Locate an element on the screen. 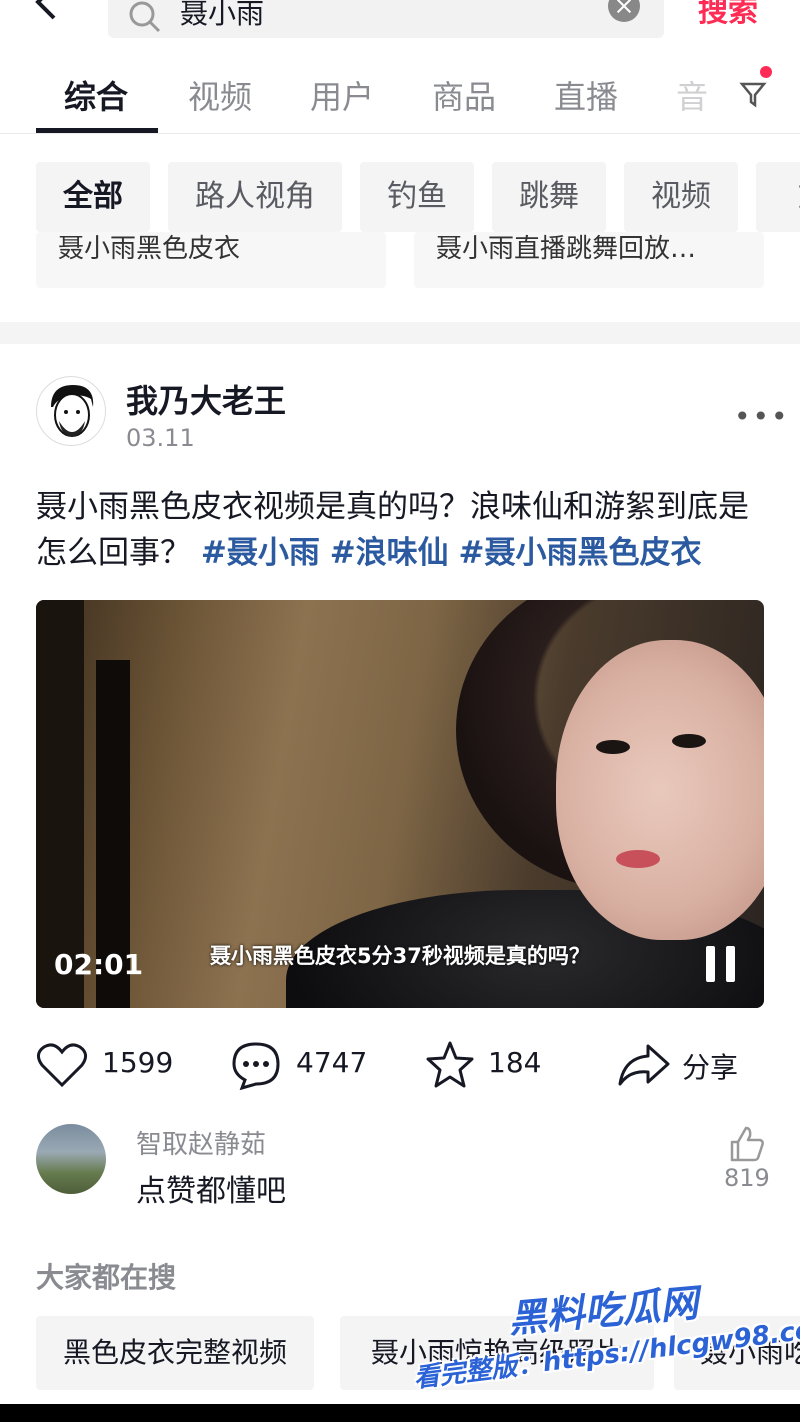 The image size is (800, 1422). top-bar: 聂小雨 搜索 is located at coordinates (400, 30).